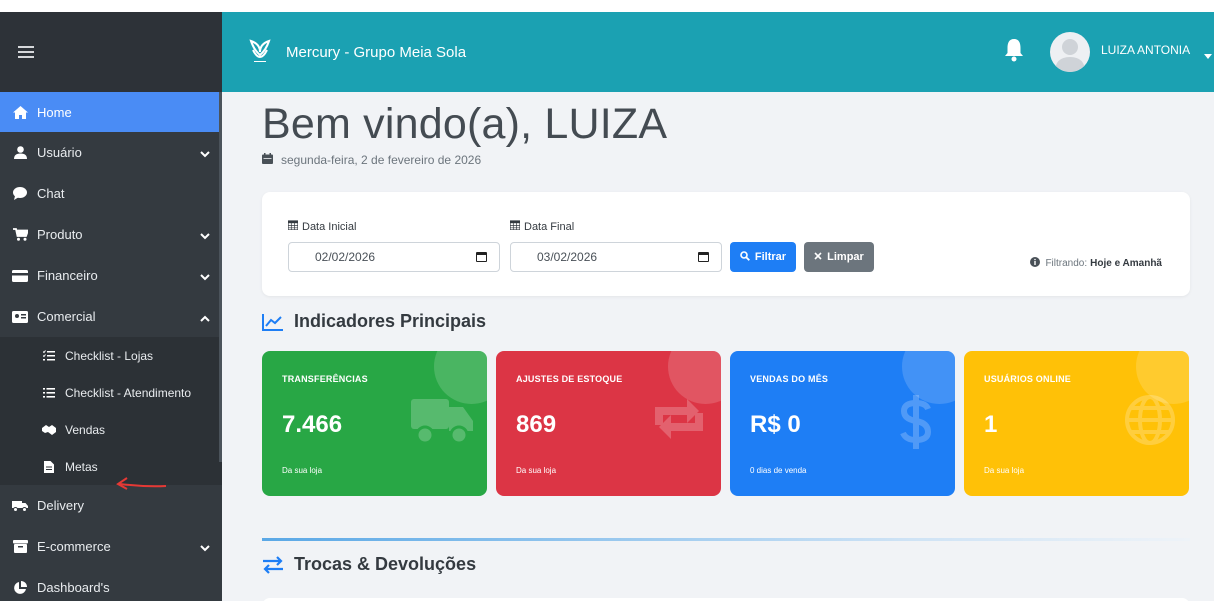 The width and height of the screenshot is (1214, 601). What do you see at coordinates (1208, 55) in the screenshot?
I see `caret-down-icon` at bounding box center [1208, 55].